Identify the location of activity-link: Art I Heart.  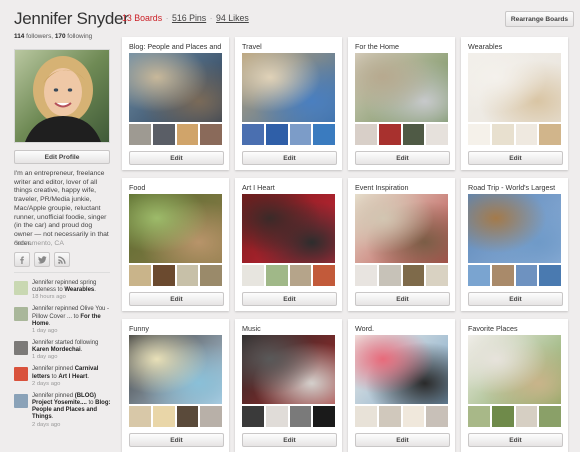
(72, 377).